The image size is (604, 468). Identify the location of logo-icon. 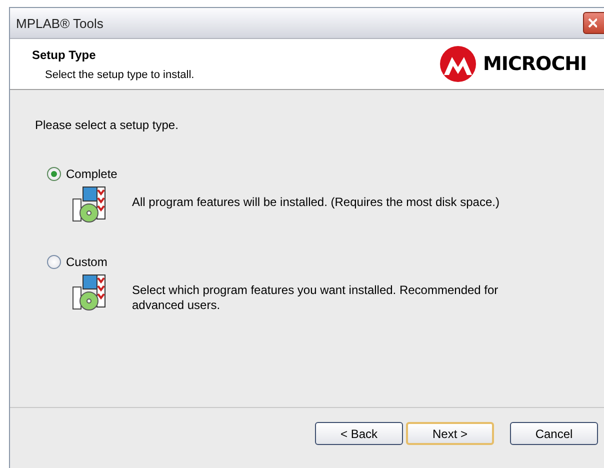
(458, 64).